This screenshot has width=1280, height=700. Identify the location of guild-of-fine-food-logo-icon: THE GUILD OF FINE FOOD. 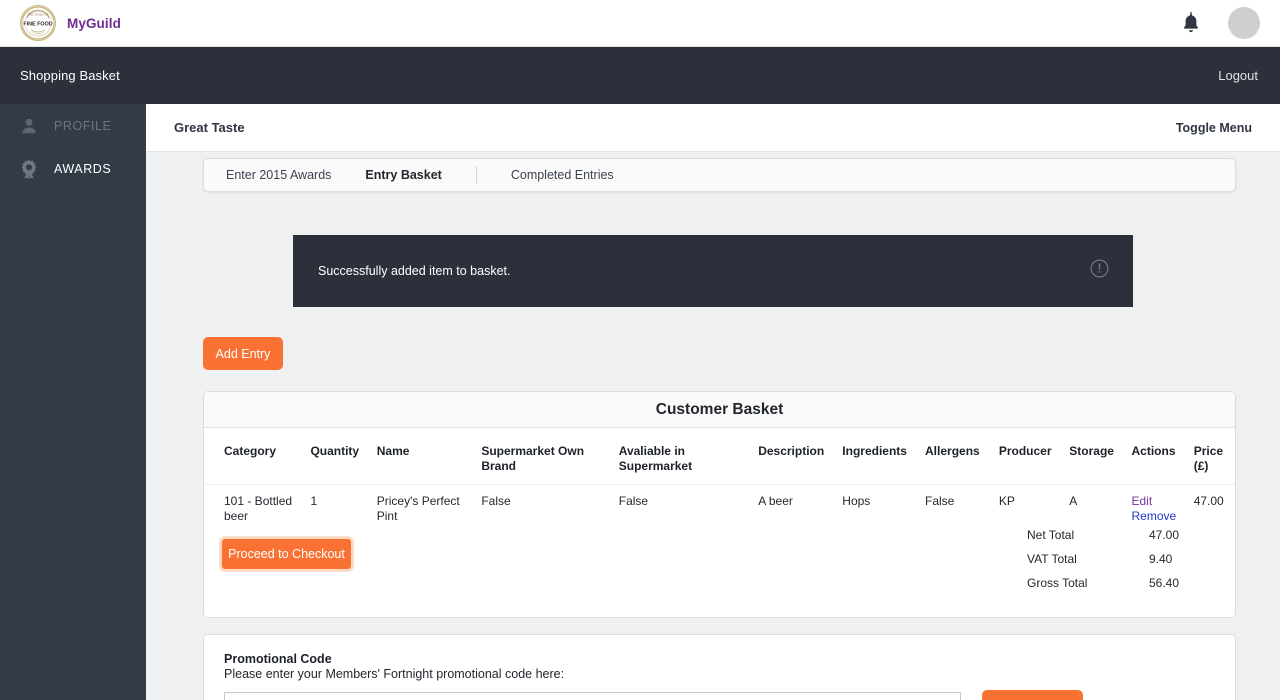
(38, 23).